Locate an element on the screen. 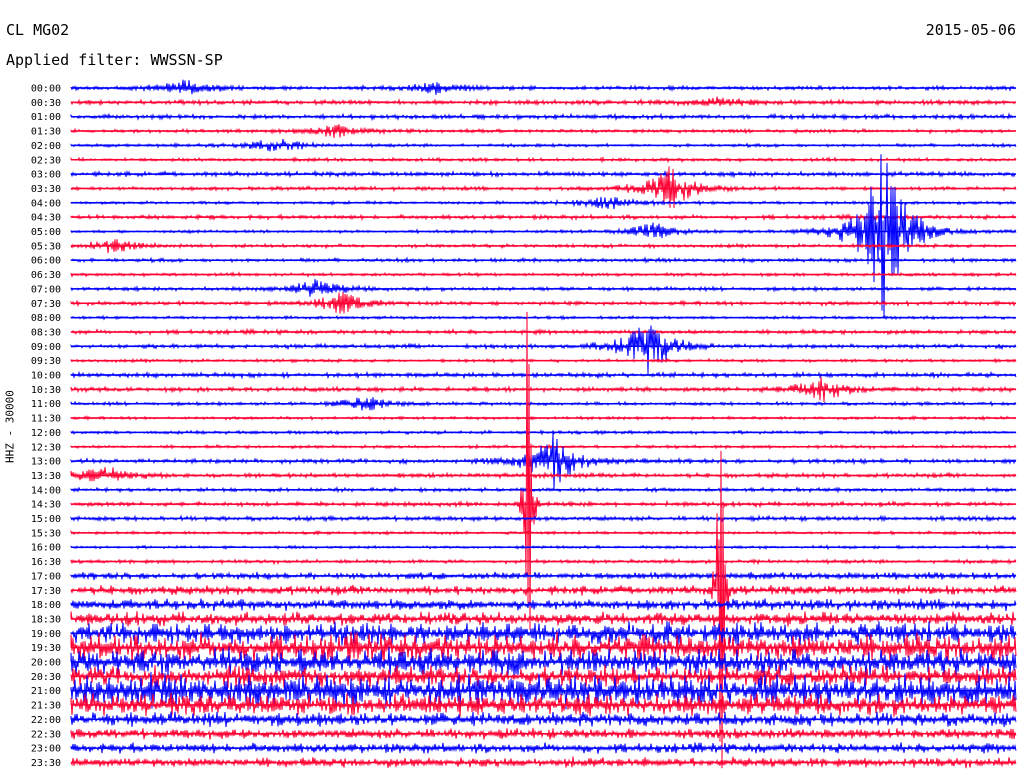 The height and width of the screenshot is (780, 1024). tick-label: 07:30 is located at coordinates (46, 304).